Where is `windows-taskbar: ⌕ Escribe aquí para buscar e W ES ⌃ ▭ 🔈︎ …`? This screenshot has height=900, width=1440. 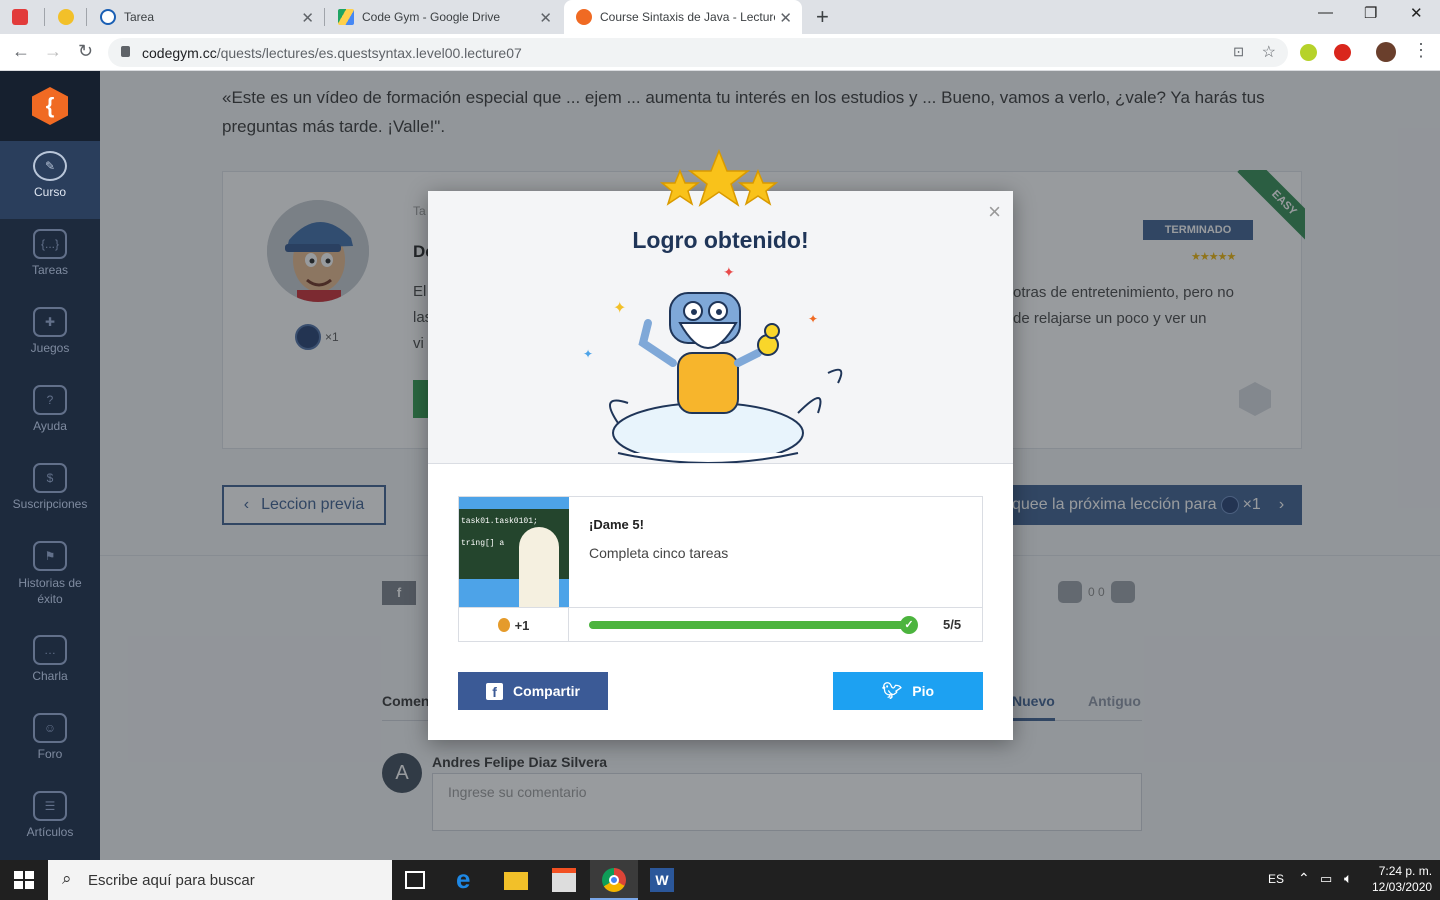
windows-taskbar: ⌕ Escribe aquí para buscar e W ES ⌃ ▭ 🔈︎ … is located at coordinates (720, 880).